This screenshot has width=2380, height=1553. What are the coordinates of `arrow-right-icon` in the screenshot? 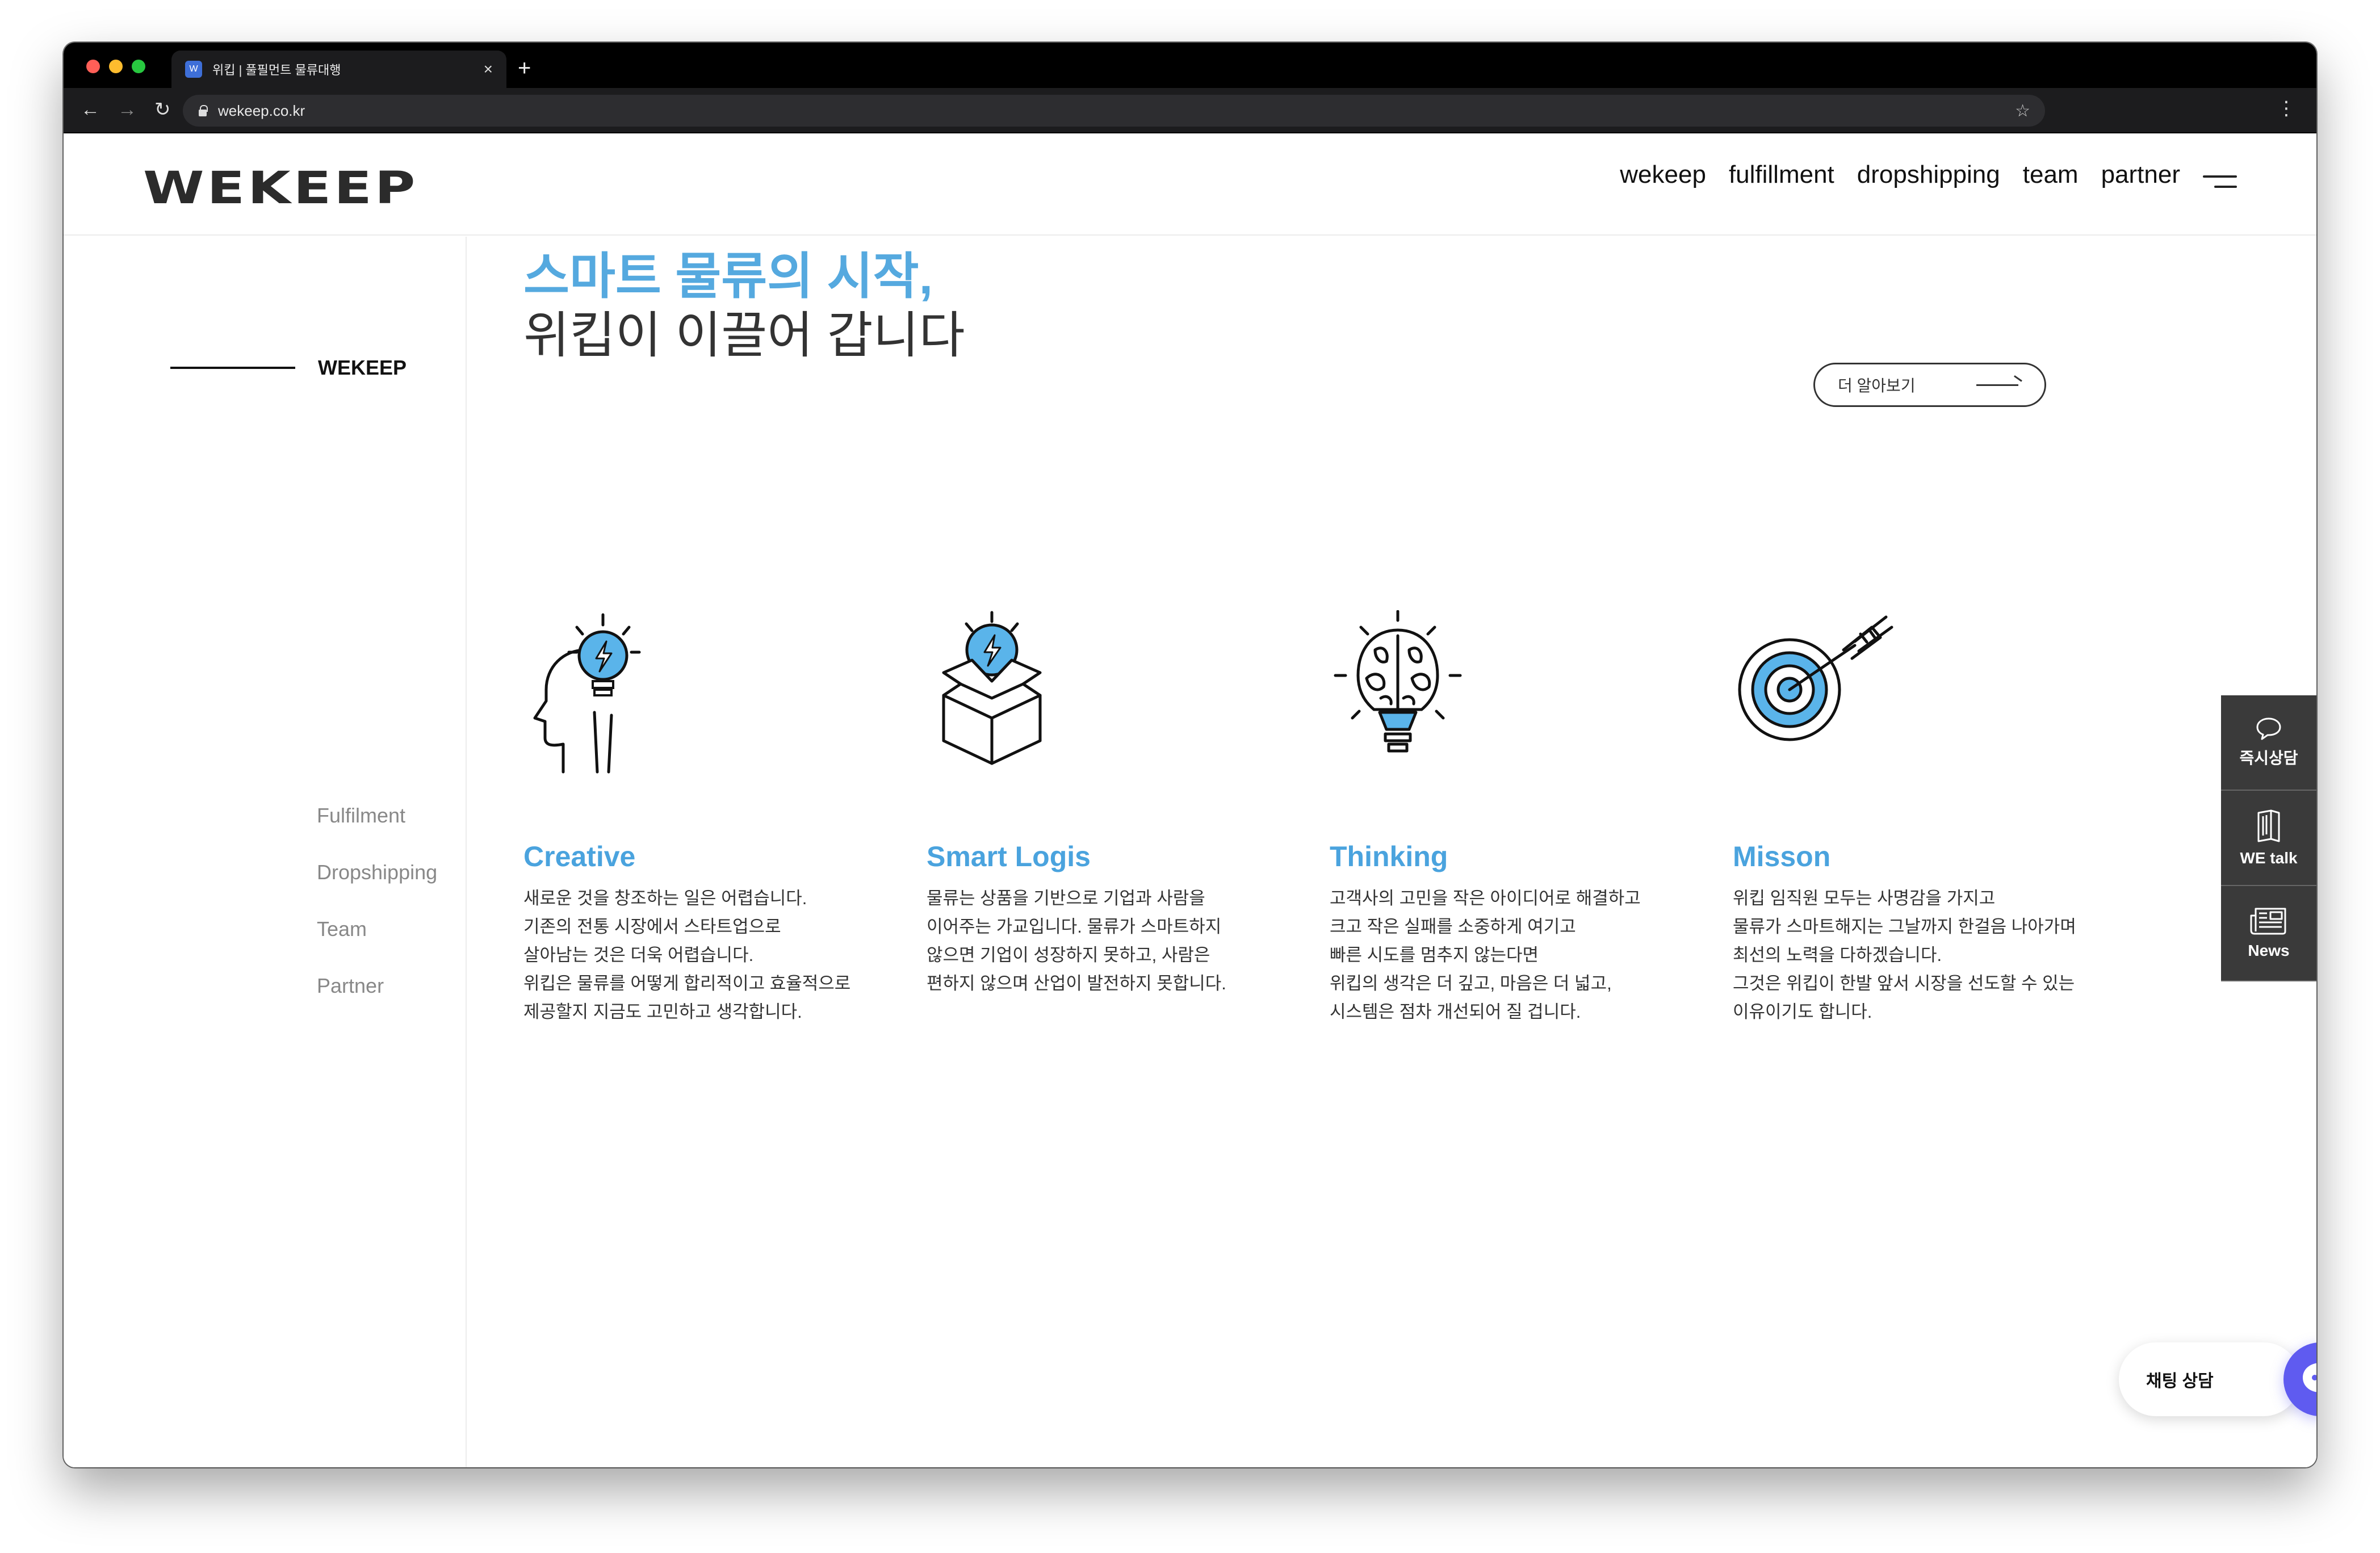 It's located at (1999, 385).